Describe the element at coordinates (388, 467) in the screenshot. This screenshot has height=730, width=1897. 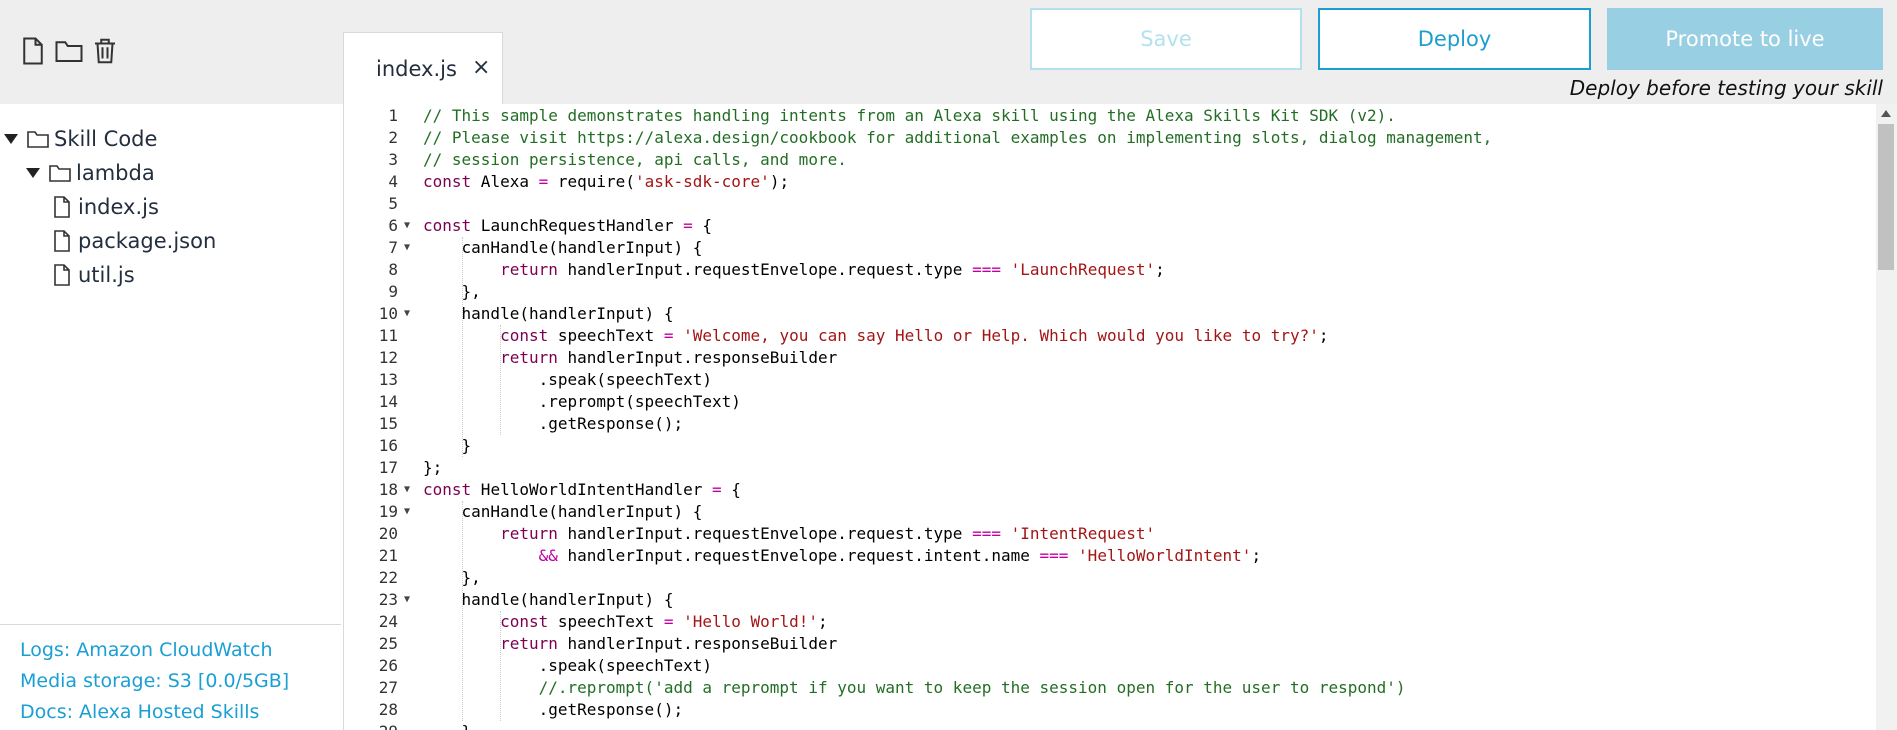
I see `line-number: 17` at that location.